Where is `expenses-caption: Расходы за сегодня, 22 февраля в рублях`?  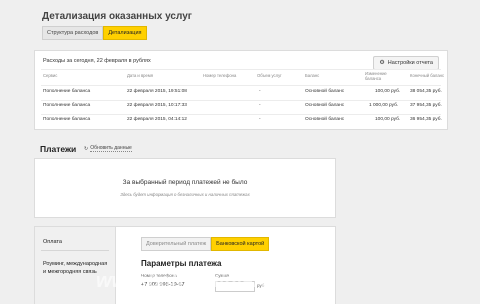
expenses-caption: Расходы за сегодня, 22 февраля в рублях is located at coordinates (97, 61).